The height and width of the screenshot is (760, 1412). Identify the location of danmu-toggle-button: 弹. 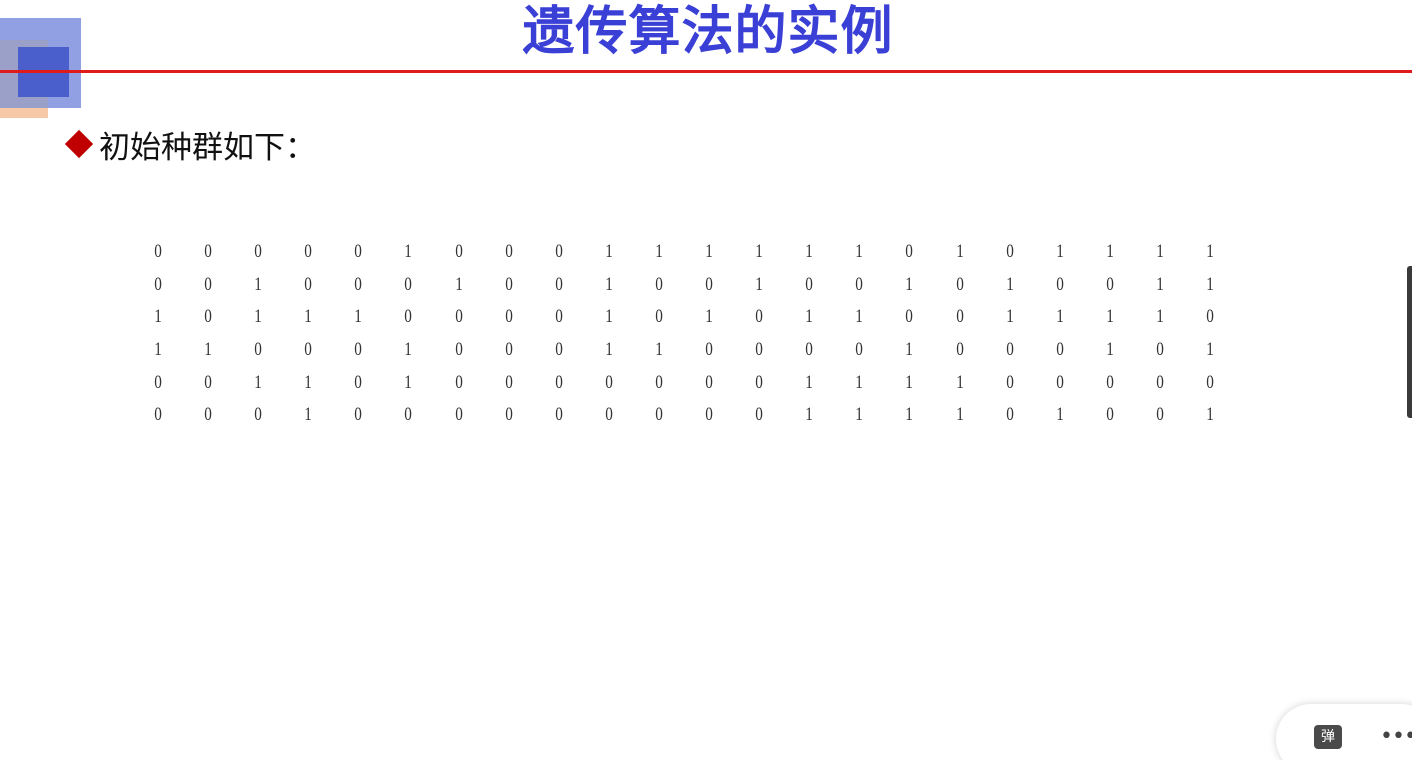
(1328, 737).